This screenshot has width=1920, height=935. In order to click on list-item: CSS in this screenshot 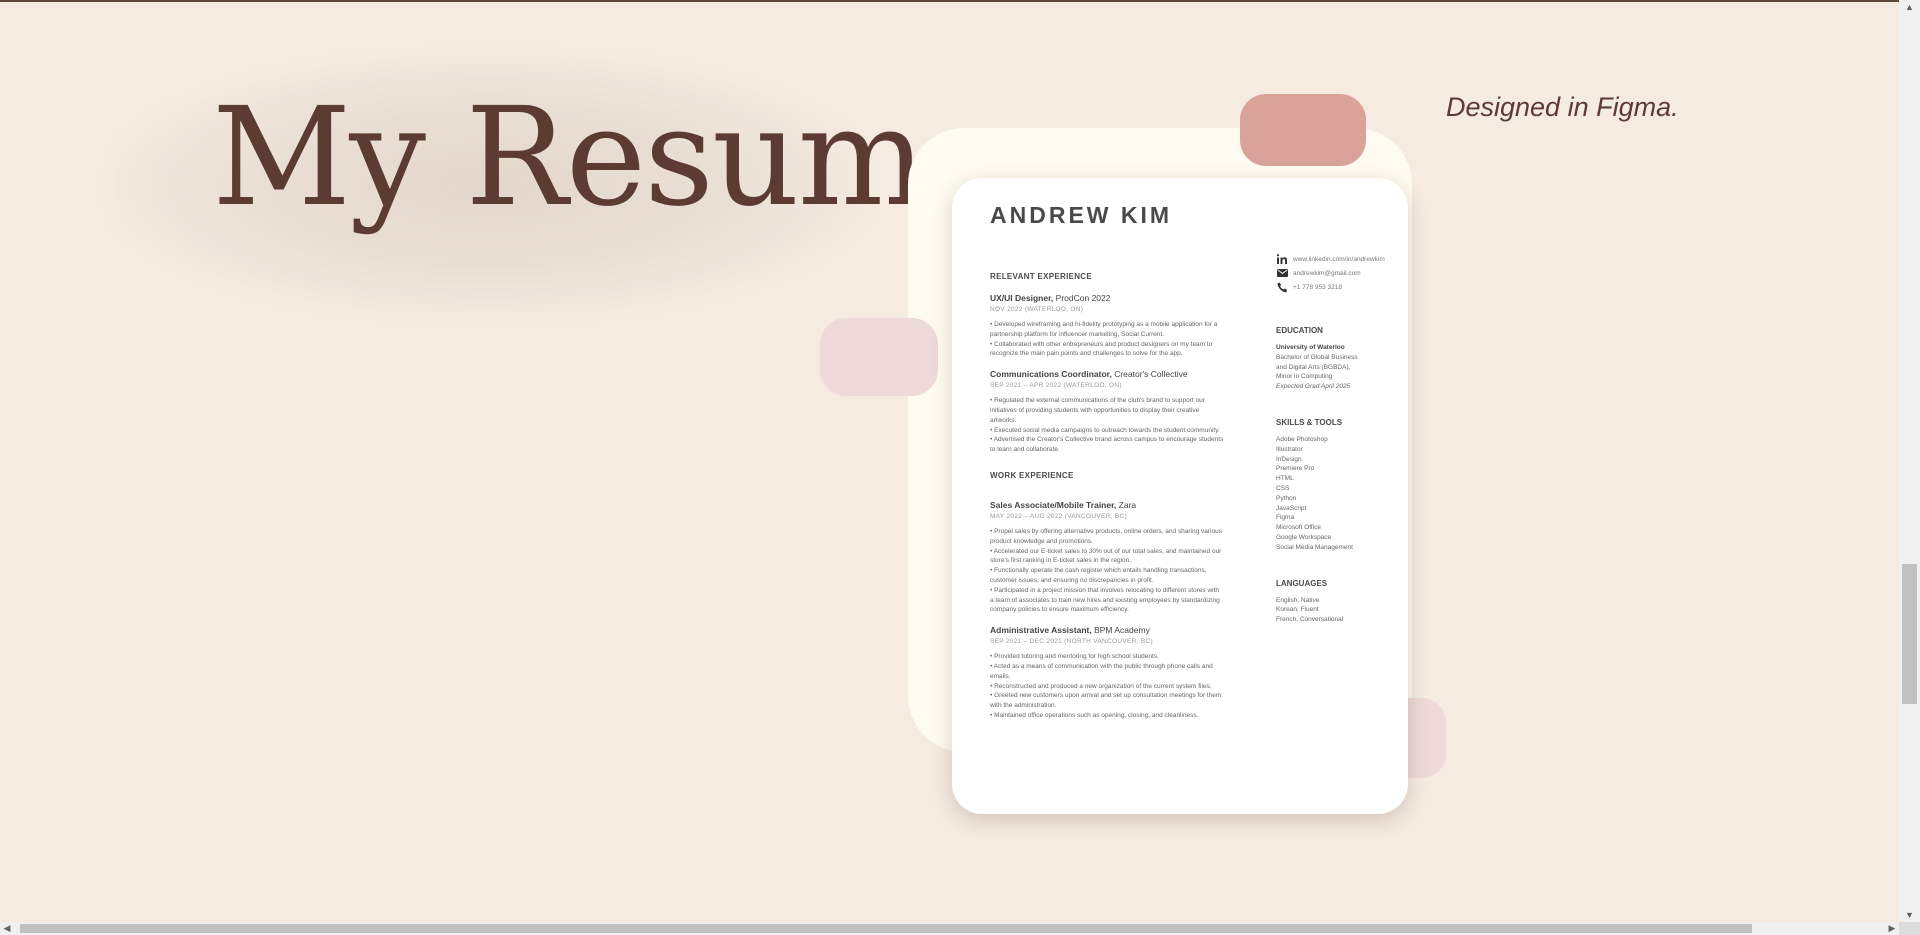, I will do `click(1283, 488)`.